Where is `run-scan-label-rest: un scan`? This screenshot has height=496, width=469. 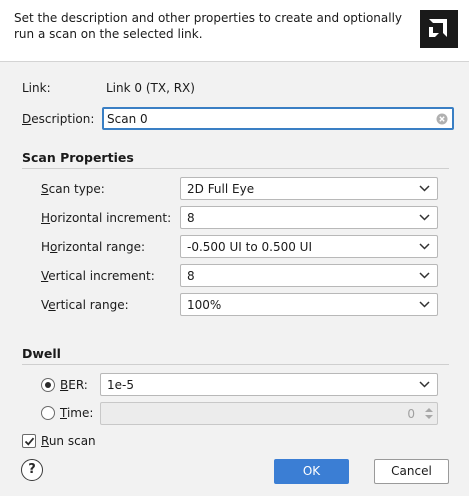
run-scan-label-rest: un scan is located at coordinates (72, 441).